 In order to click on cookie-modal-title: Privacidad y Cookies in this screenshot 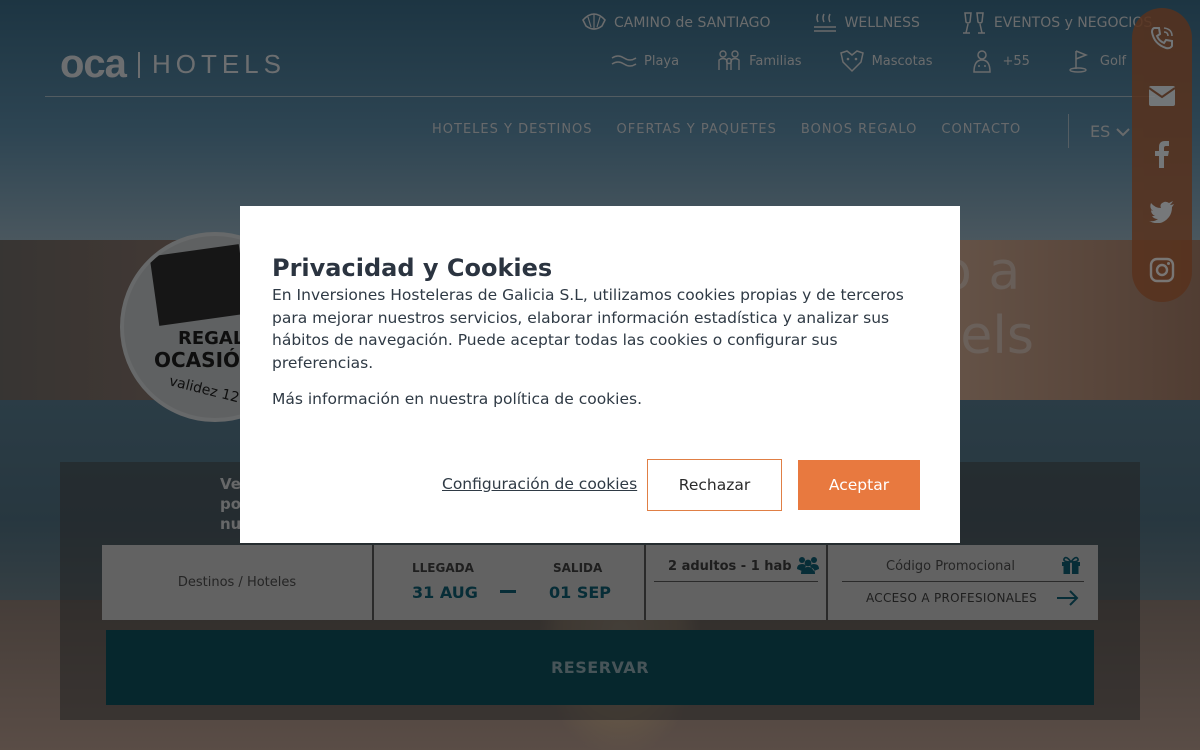, I will do `click(412, 268)`.